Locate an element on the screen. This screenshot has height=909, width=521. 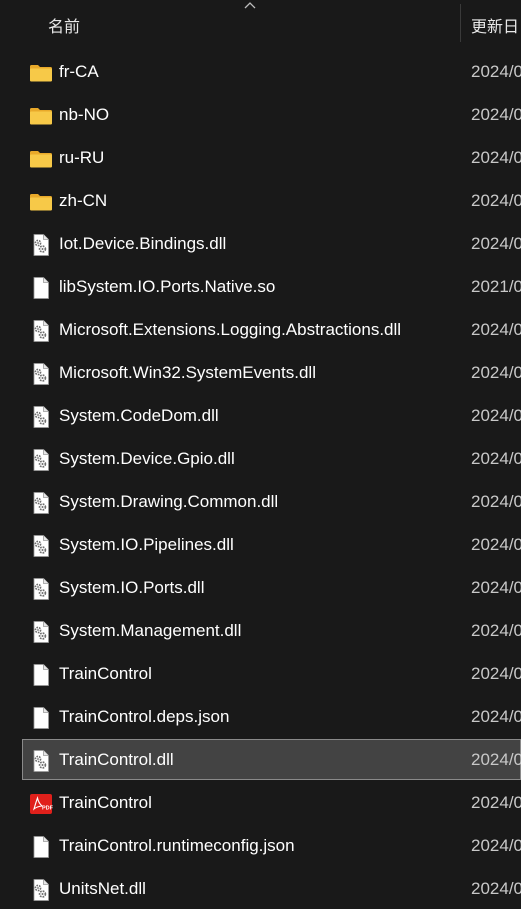
file-row: System.Device.Gpio.dll 2024/0 is located at coordinates (260, 459).